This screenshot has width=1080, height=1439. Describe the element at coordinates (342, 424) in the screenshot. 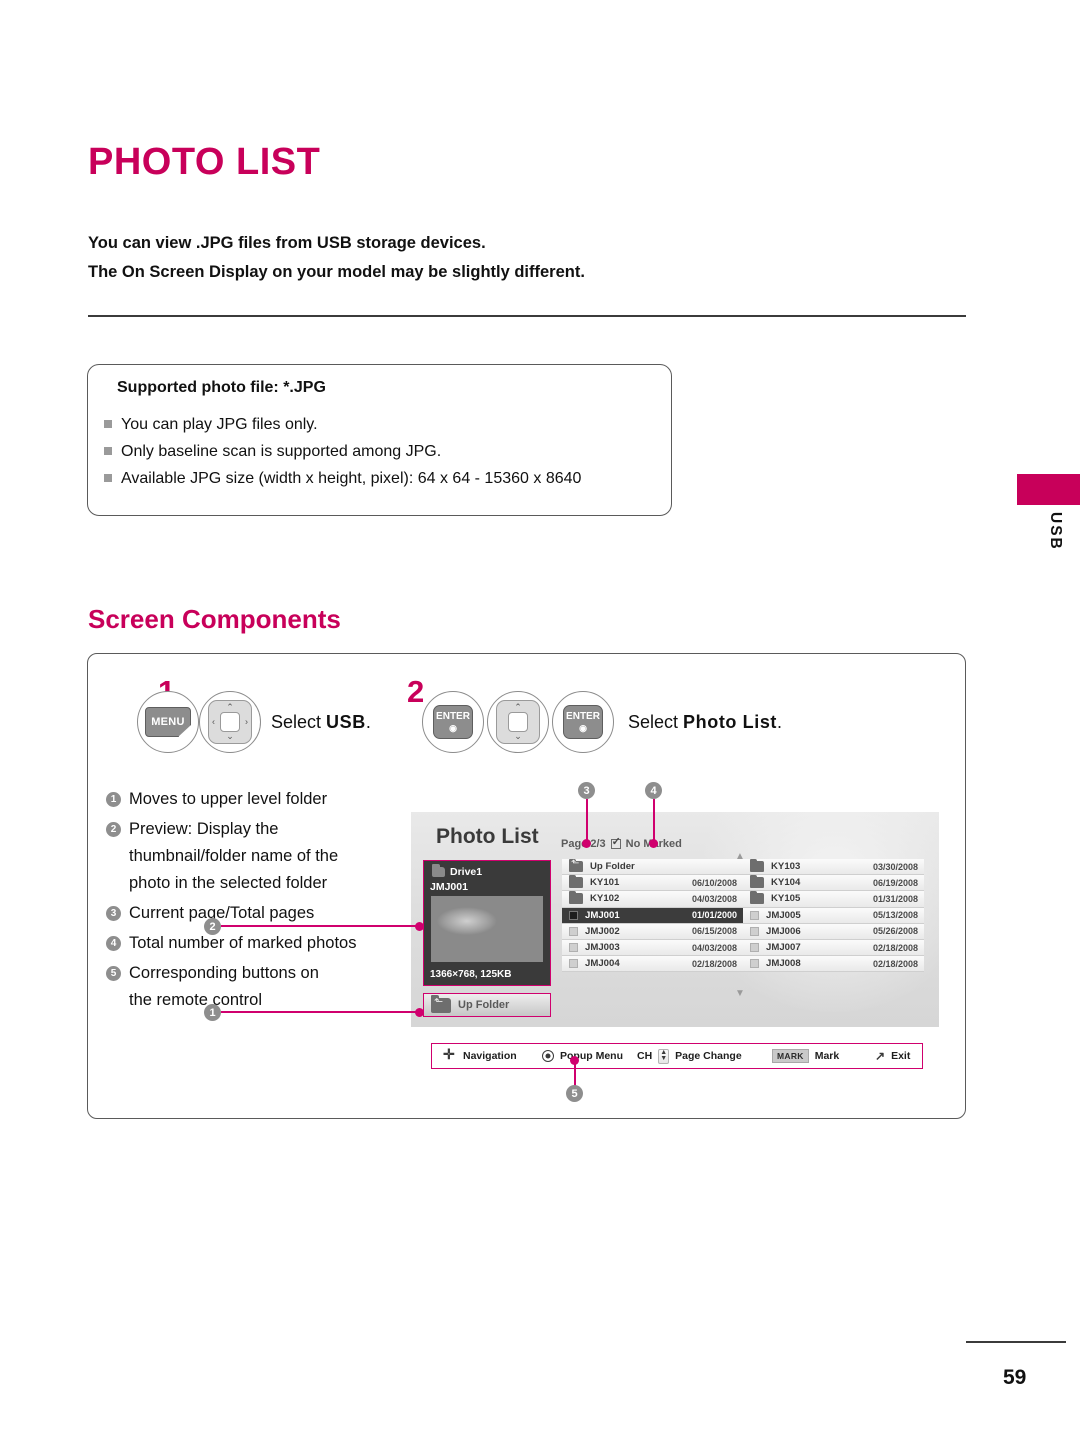

I see `list-item: You can play JPG files only.` at that location.